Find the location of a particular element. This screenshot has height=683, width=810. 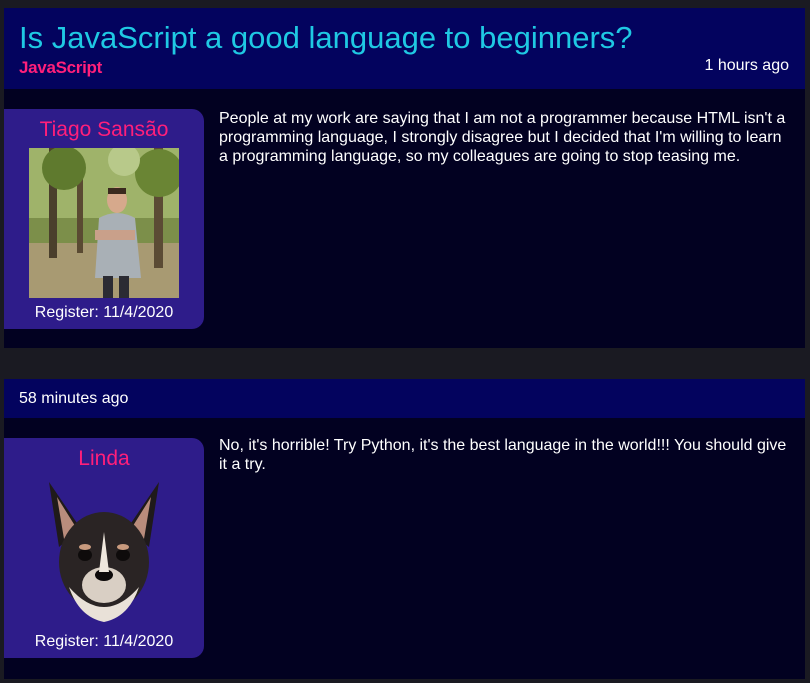

reply-header: 58 minutes ago is located at coordinates (404, 398).